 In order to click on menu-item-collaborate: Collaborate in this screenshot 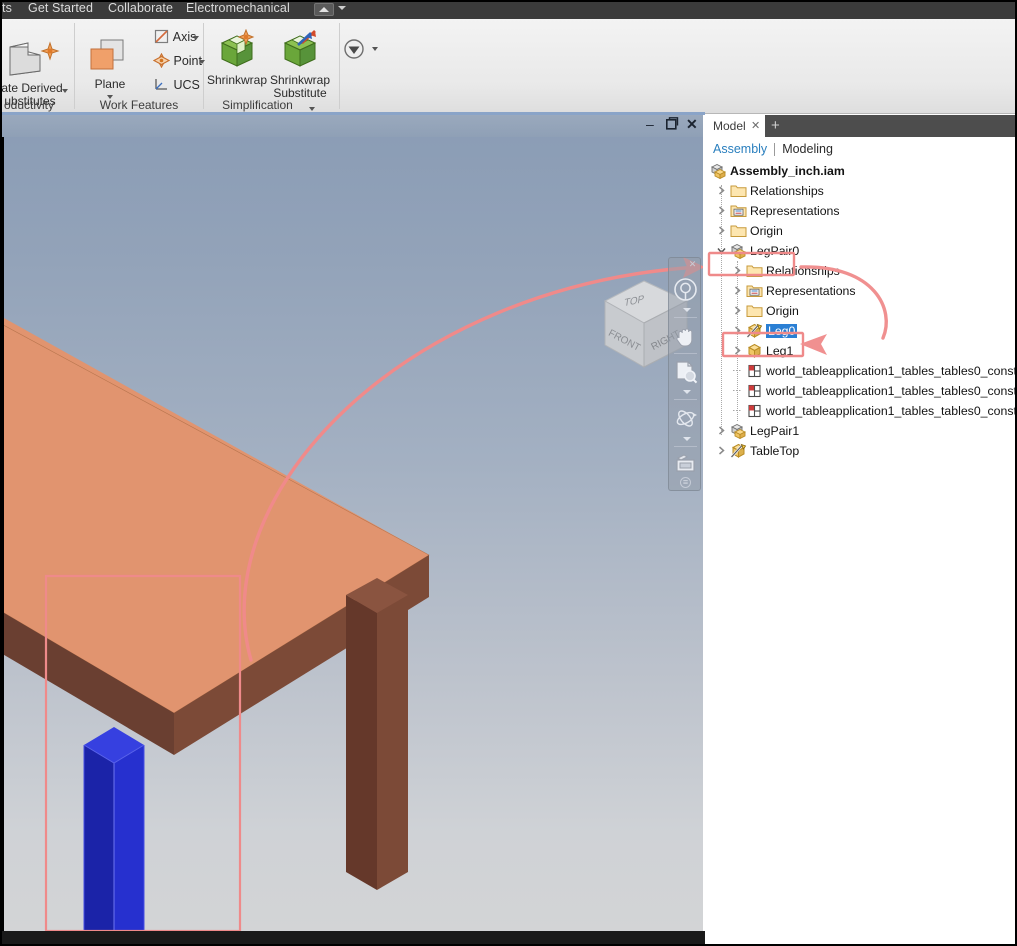, I will do `click(140, 8)`.